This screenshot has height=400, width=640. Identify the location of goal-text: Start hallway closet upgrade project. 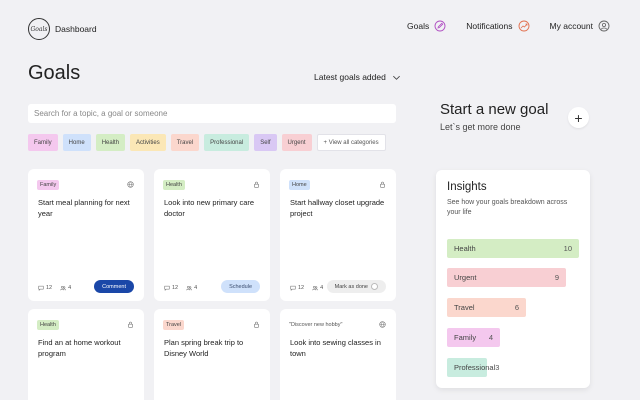
(337, 208).